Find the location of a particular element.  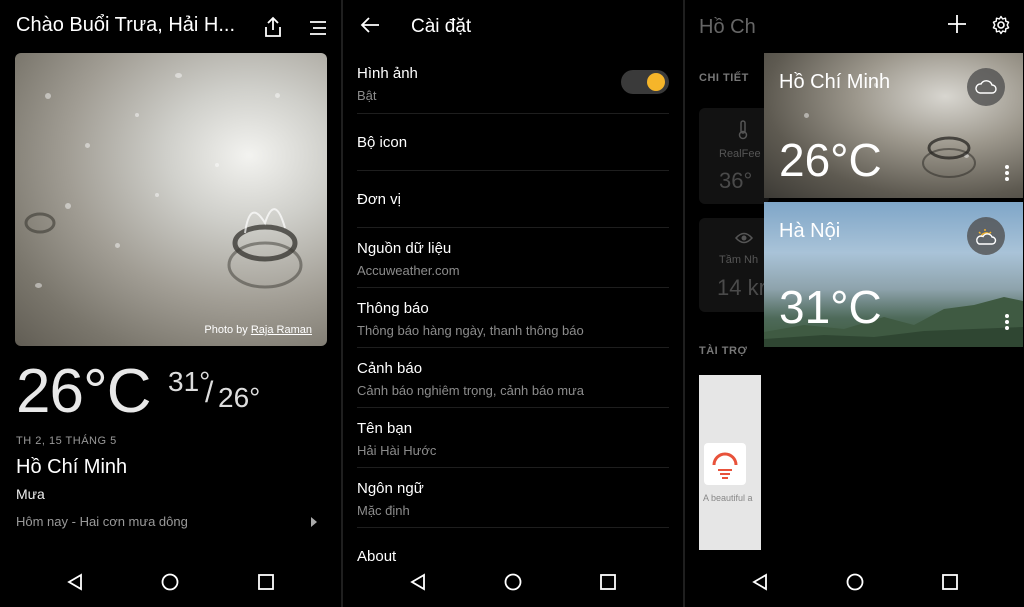

photo-author-link: Raja Raman is located at coordinates (281, 330).